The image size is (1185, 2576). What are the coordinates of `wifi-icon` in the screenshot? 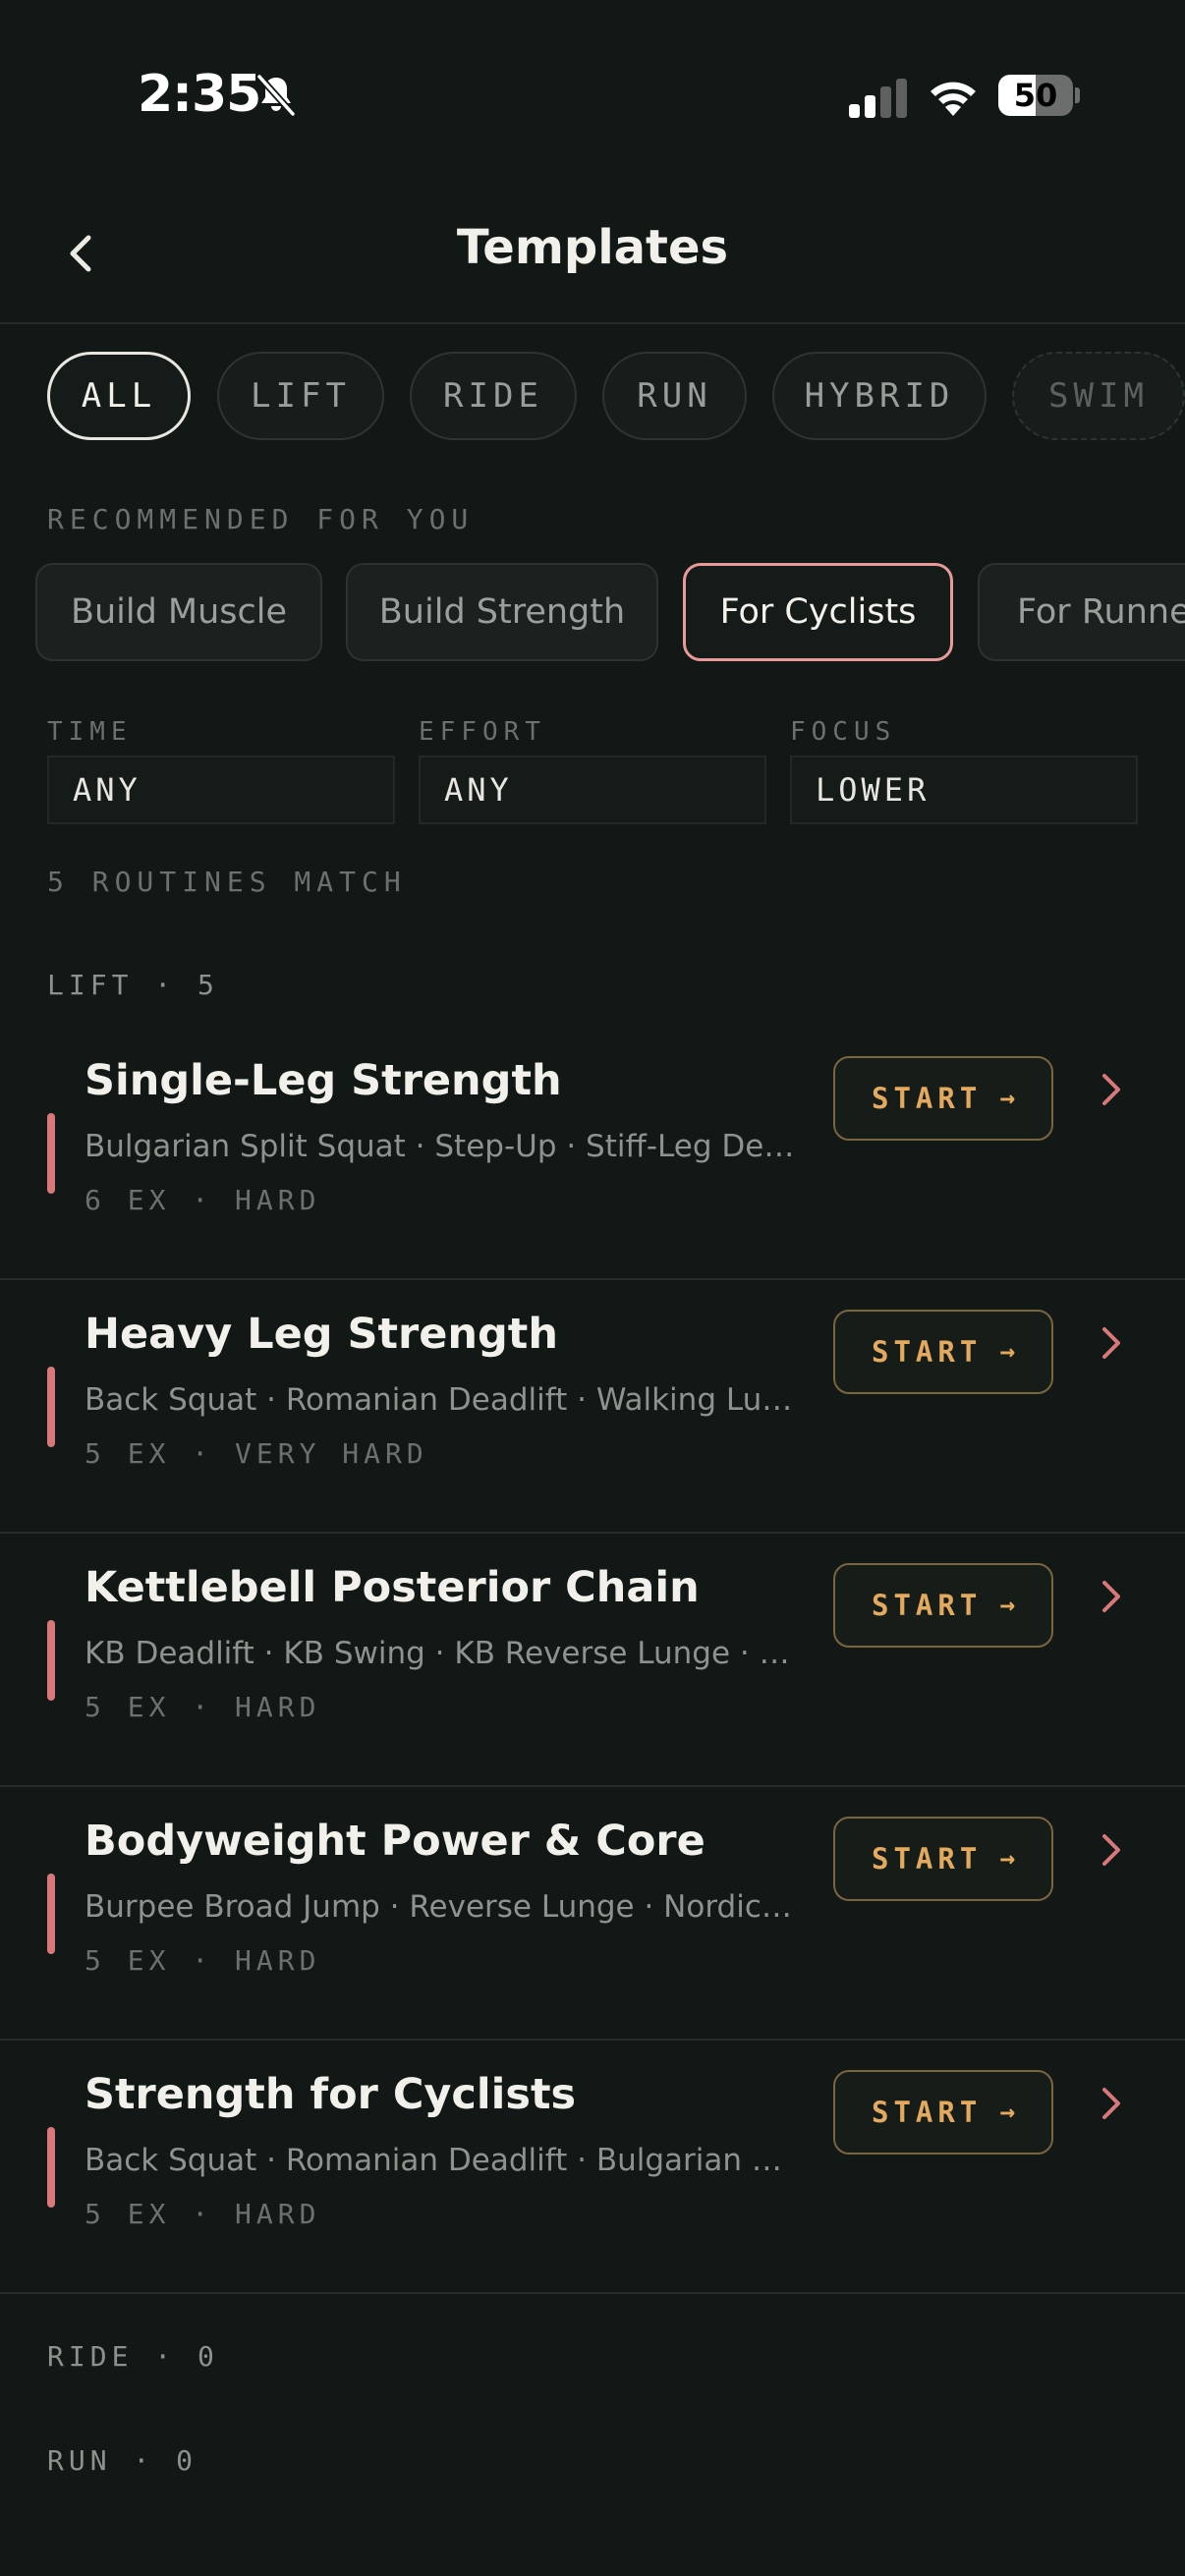 It's located at (954, 99).